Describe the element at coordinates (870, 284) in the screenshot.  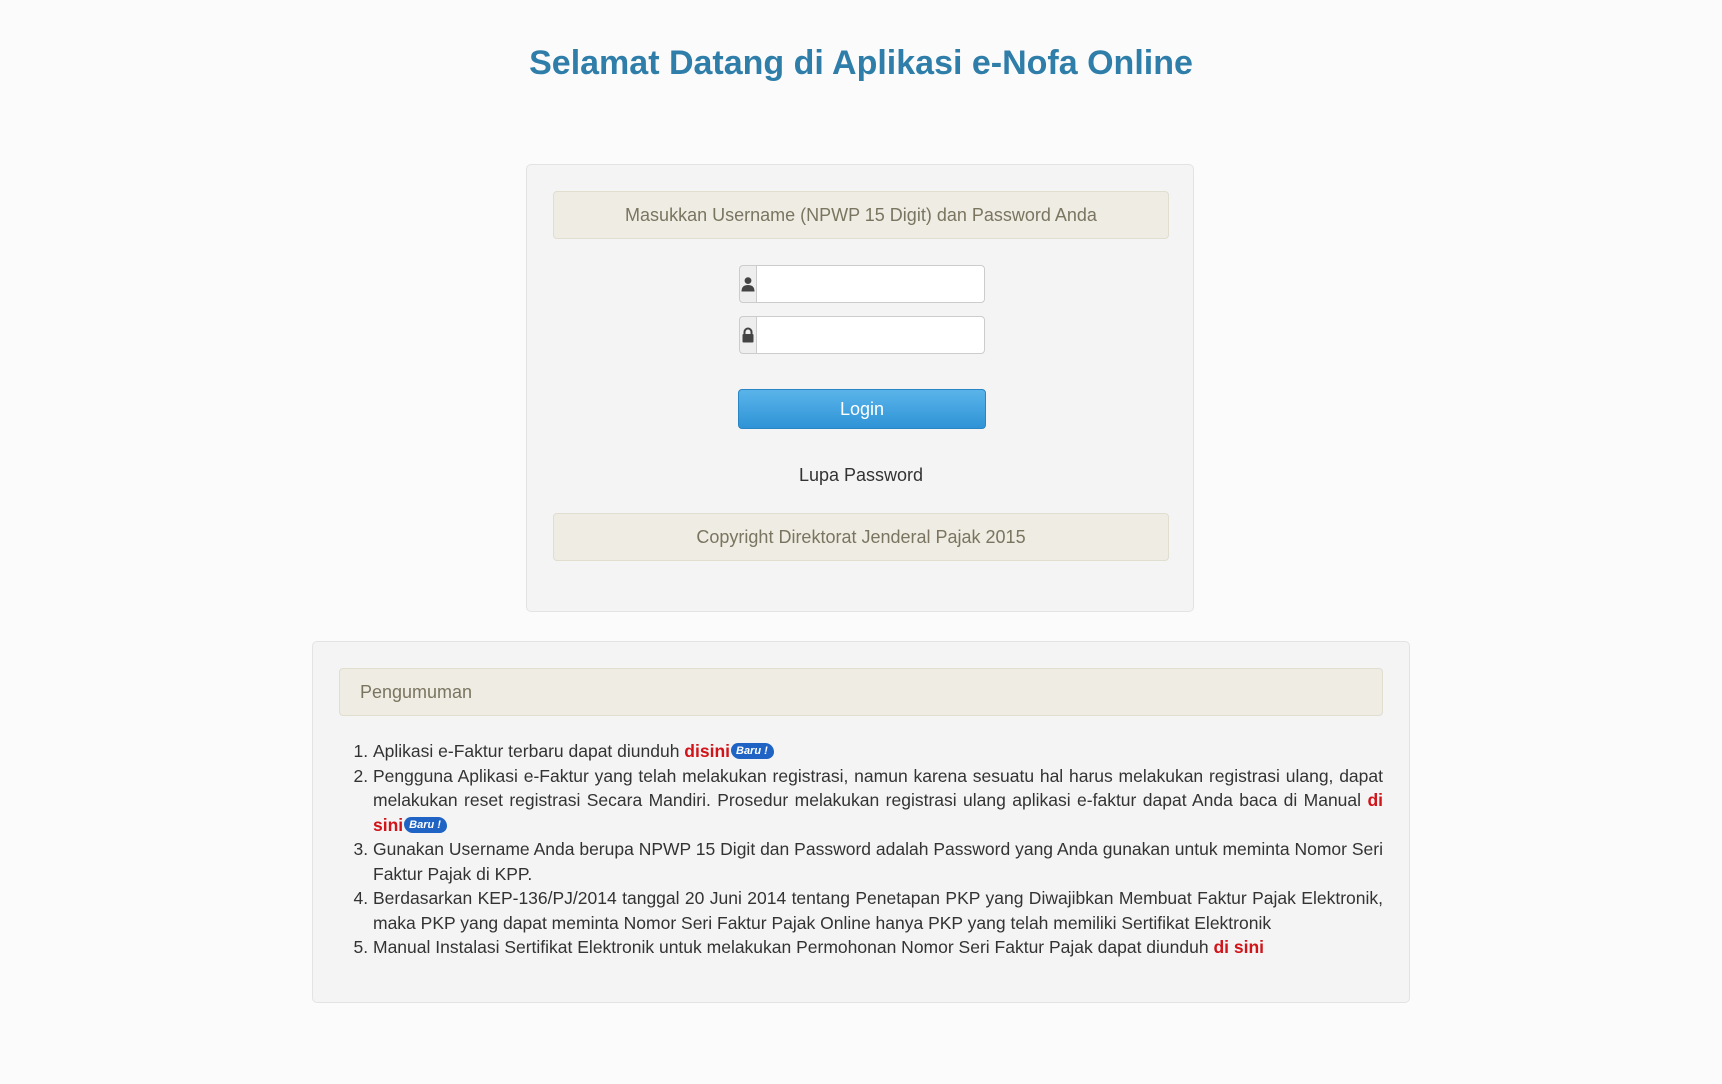
I see `username-input` at that location.